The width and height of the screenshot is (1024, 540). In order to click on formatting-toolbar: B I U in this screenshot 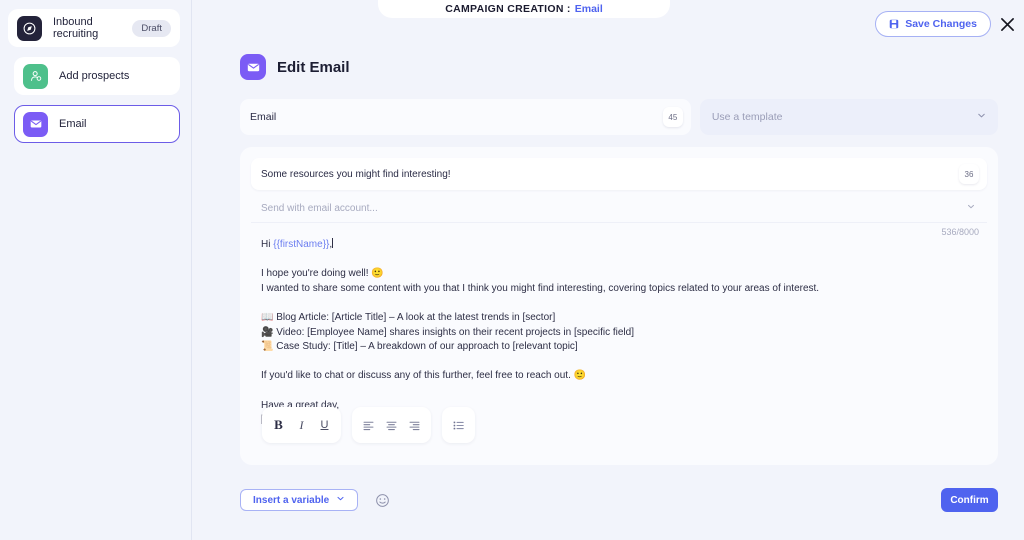, I will do `click(368, 425)`.